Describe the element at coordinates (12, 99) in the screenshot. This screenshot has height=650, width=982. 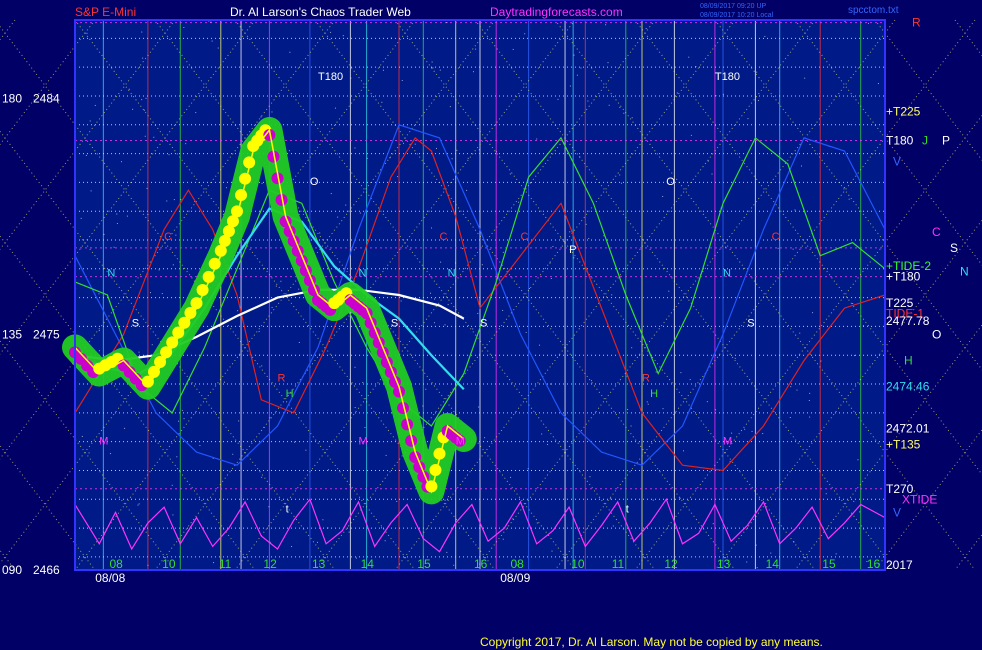
I see `y-angle-label: 180` at that location.